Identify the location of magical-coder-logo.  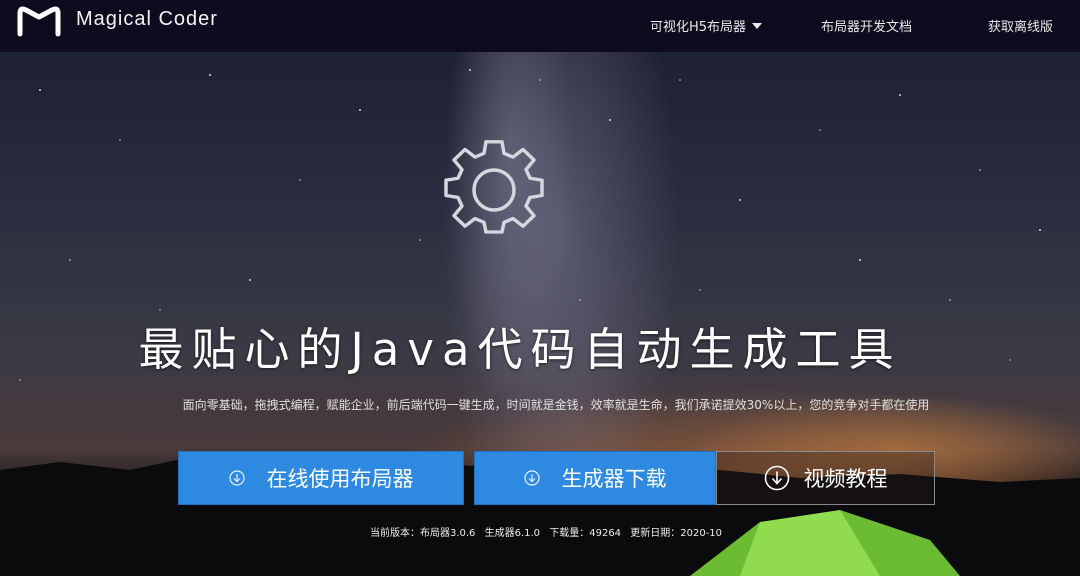
(39, 21).